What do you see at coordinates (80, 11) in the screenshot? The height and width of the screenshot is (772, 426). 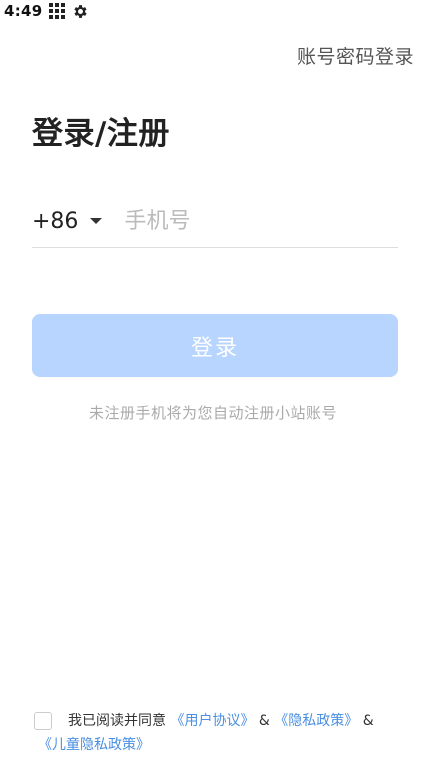 I see `gear-icon` at bounding box center [80, 11].